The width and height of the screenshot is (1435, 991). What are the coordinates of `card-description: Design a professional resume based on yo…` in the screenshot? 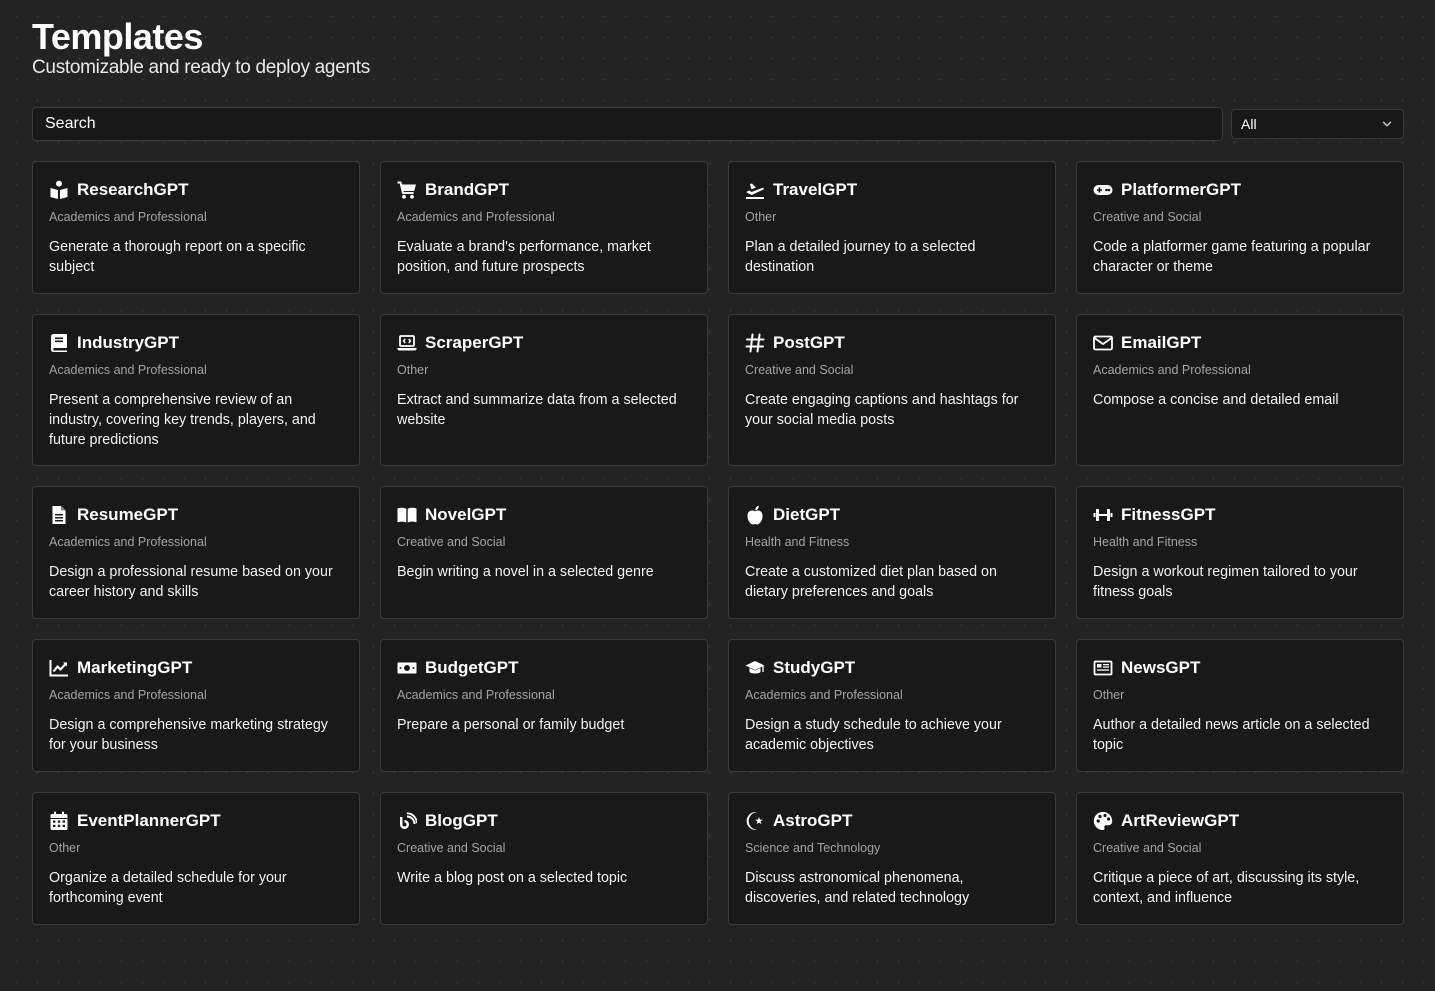 It's located at (191, 582).